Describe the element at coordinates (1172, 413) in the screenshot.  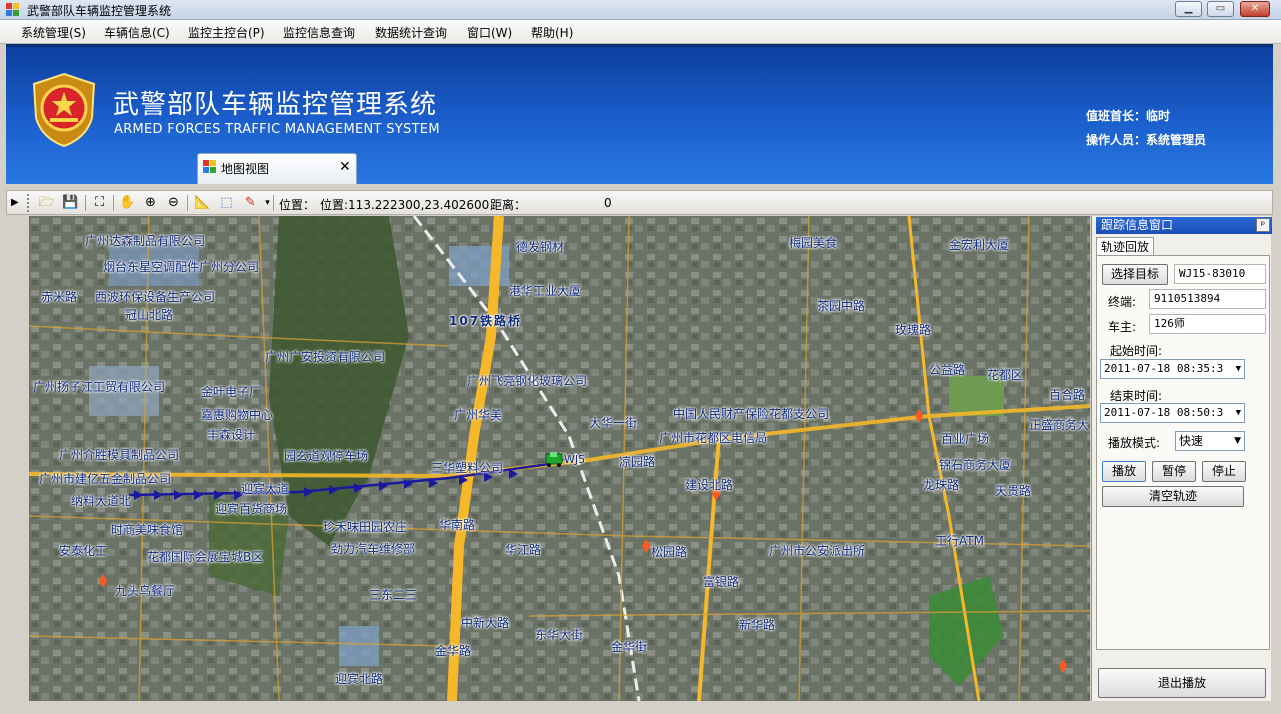
I see `end-time-picker: 2011-07-18 08:50:3 ▼` at that location.